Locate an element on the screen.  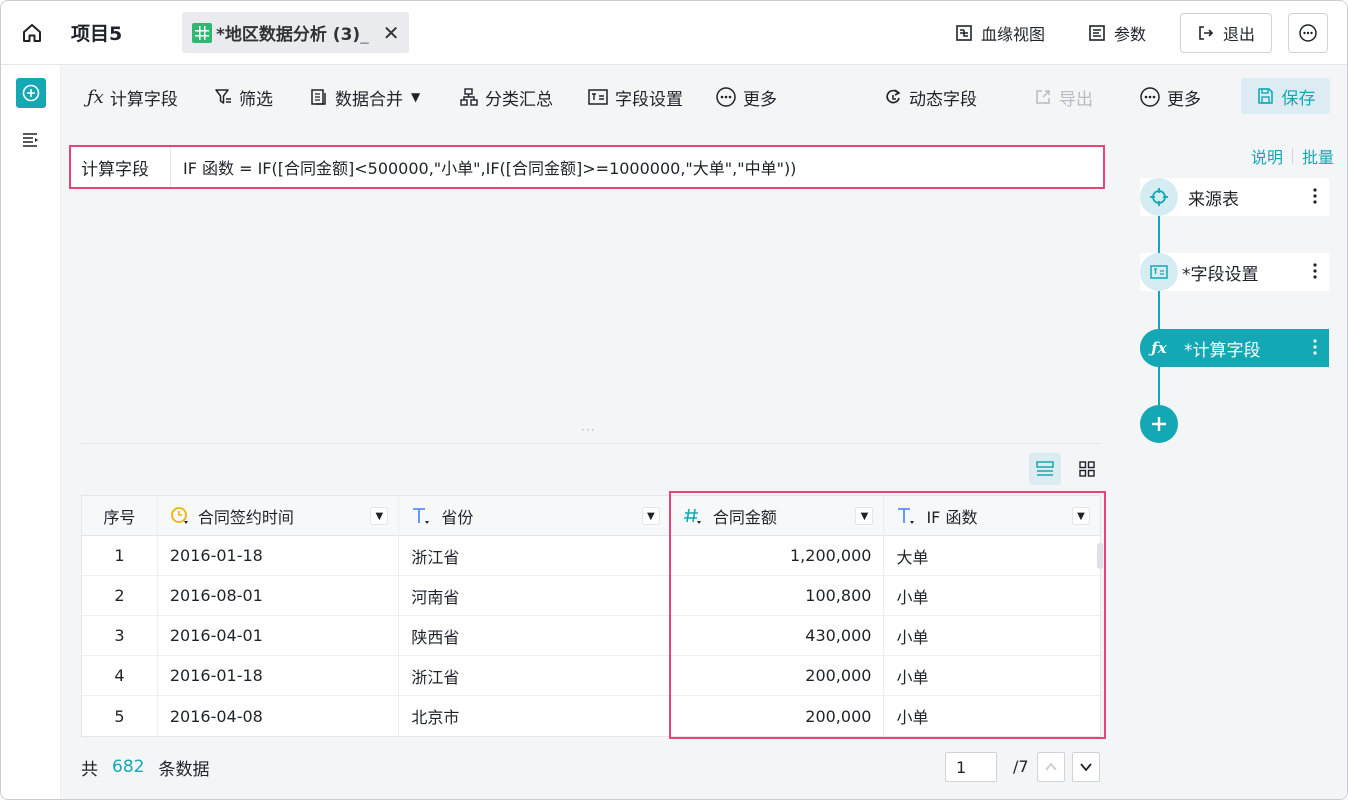
side-links: 说明 批量 is located at coordinates (1292, 156).